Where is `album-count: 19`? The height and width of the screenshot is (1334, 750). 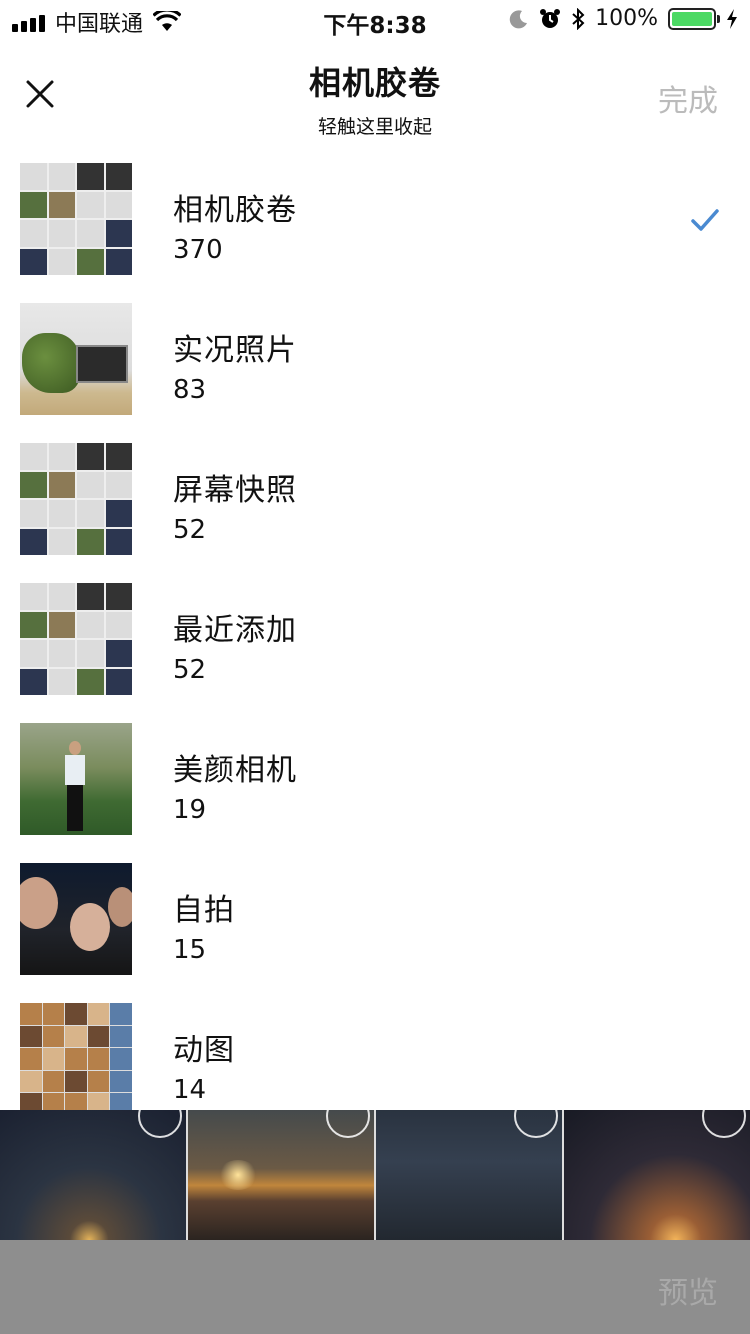 album-count: 19 is located at coordinates (190, 810).